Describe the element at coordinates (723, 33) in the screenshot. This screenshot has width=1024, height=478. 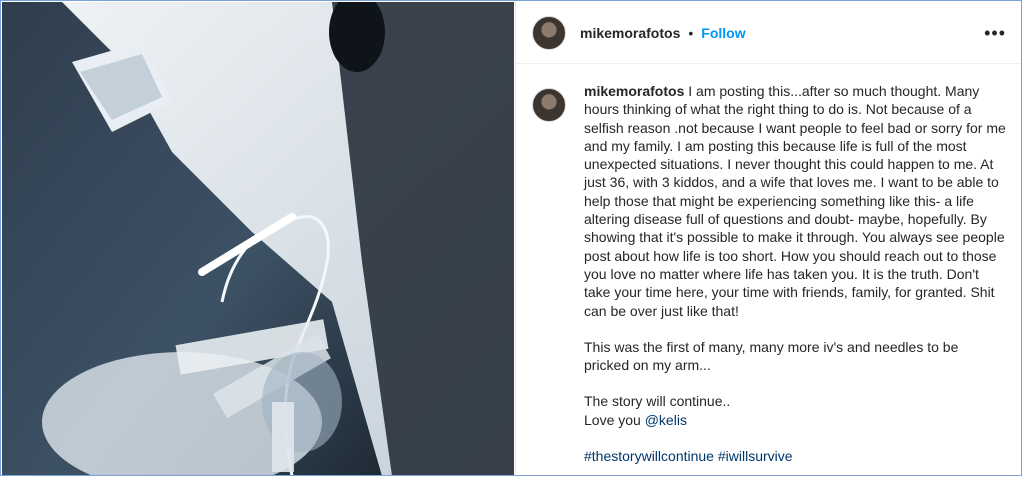
I see `follow-button: Follow` at that location.